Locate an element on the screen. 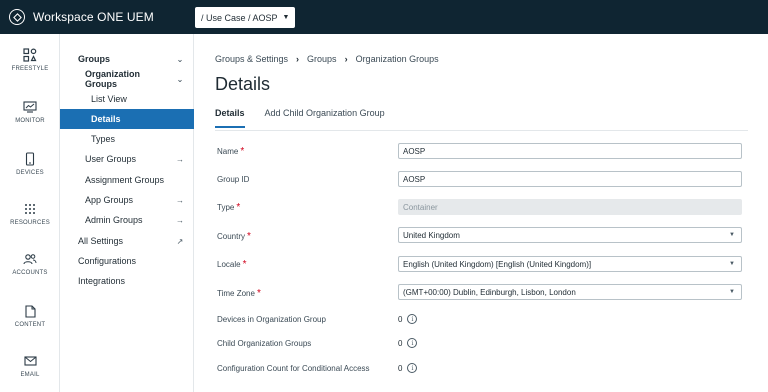 Image resolution: width=768 pixels, height=392 pixels. breadcrumb-item: Groups & Settings is located at coordinates (251, 59).